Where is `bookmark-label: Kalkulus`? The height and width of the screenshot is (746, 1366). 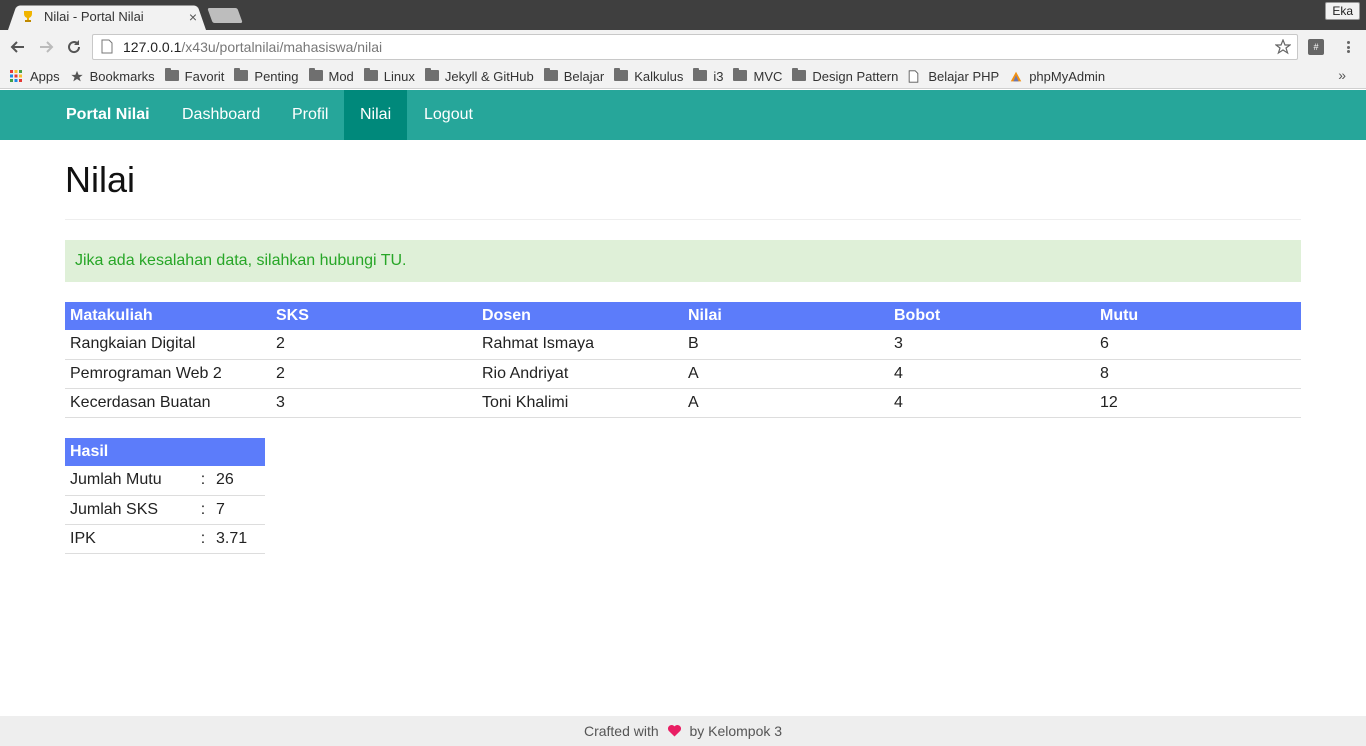
bookmark-label: Kalkulus is located at coordinates (659, 76).